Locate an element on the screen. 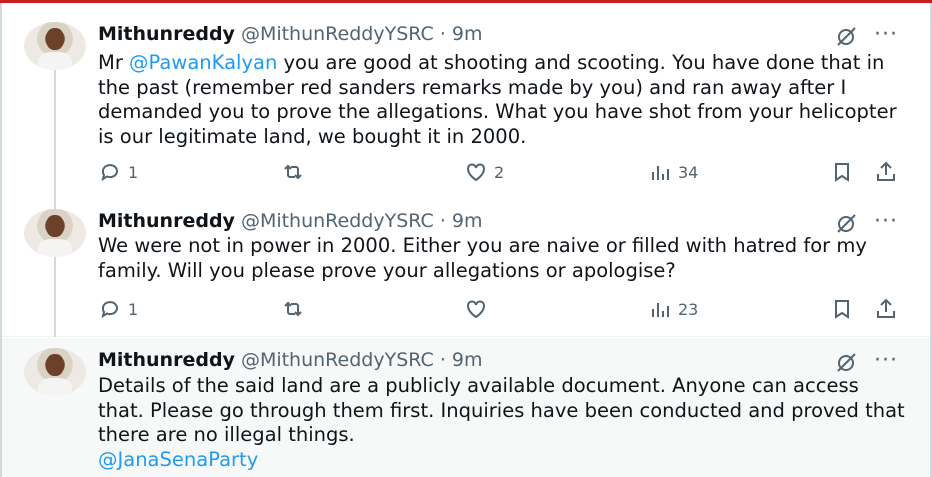 This screenshot has height=477, width=932. views-count: 34 is located at coordinates (688, 172).